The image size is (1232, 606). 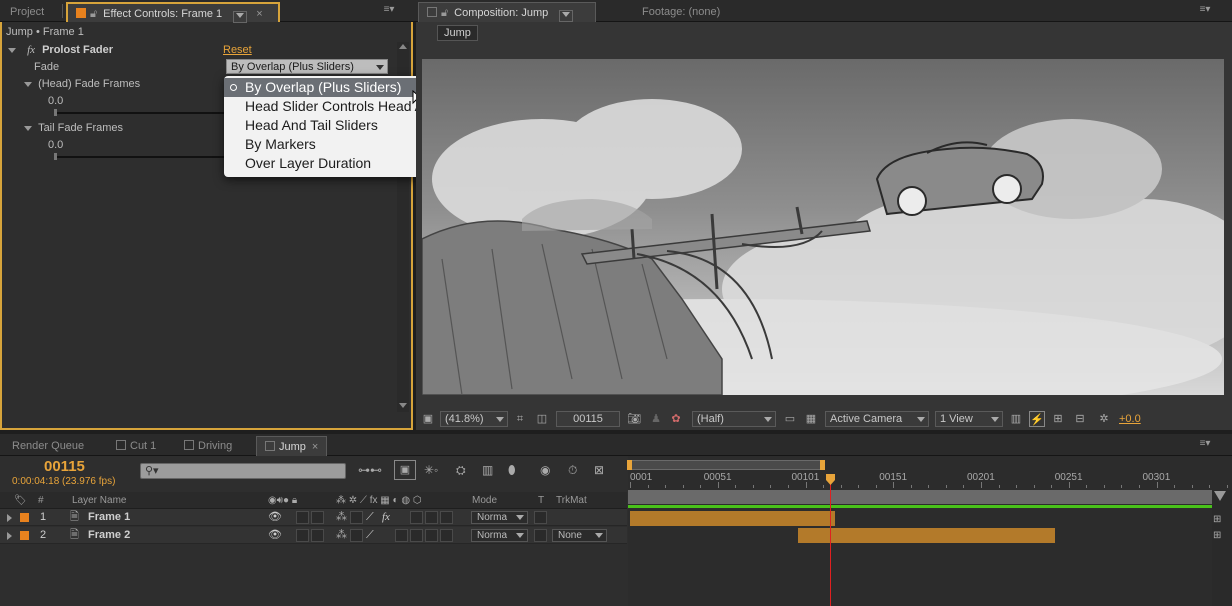 I want to click on tail-fade-slider-handle, so click(x=55, y=156).